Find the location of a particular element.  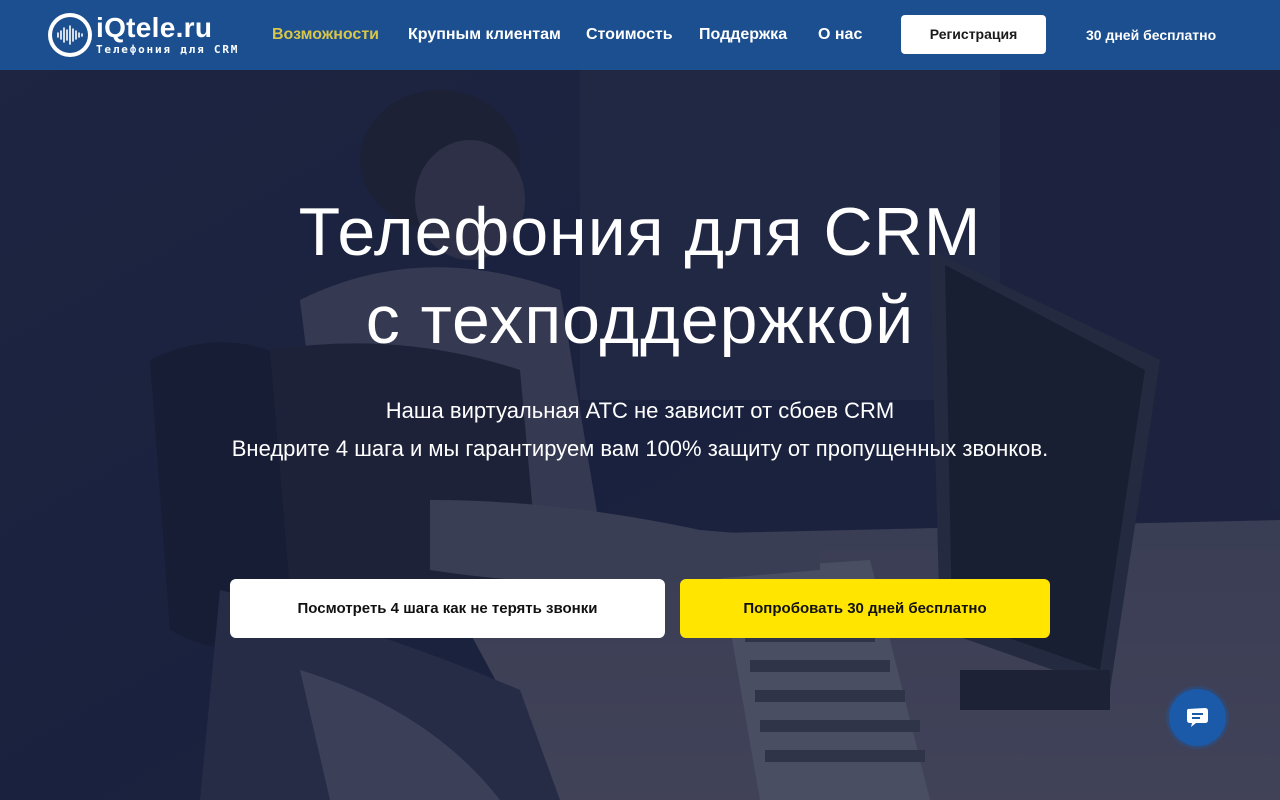

nav-support: Поддержка is located at coordinates (743, 35).